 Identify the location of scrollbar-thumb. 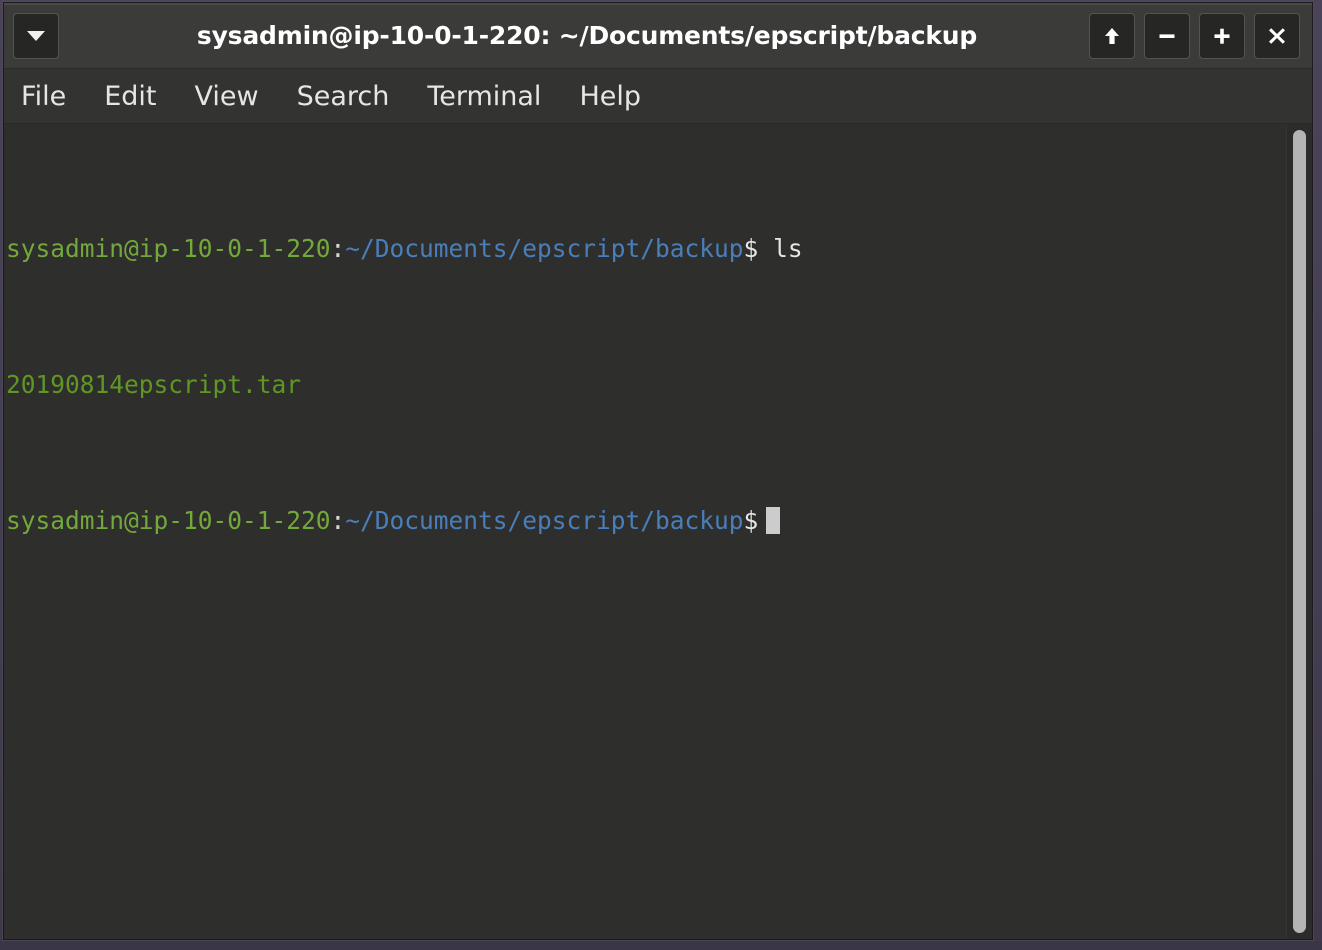
(1299, 531).